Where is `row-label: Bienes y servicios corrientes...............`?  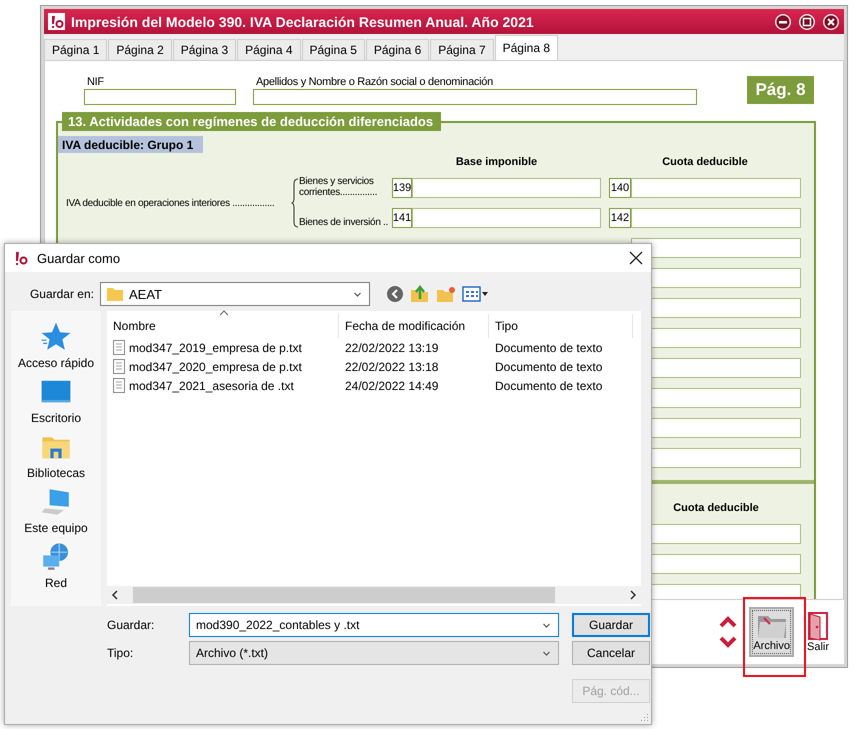
row-label: Bienes y servicios corrientes............... is located at coordinates (338, 187).